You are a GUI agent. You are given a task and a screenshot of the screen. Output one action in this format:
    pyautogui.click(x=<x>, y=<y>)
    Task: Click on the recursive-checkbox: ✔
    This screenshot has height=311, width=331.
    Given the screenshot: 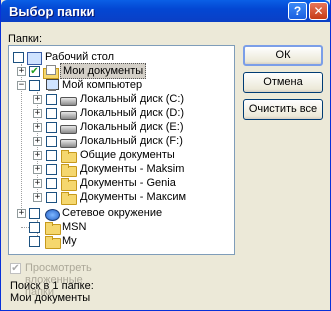 What is the action you would take?
    pyautogui.click(x=15, y=268)
    